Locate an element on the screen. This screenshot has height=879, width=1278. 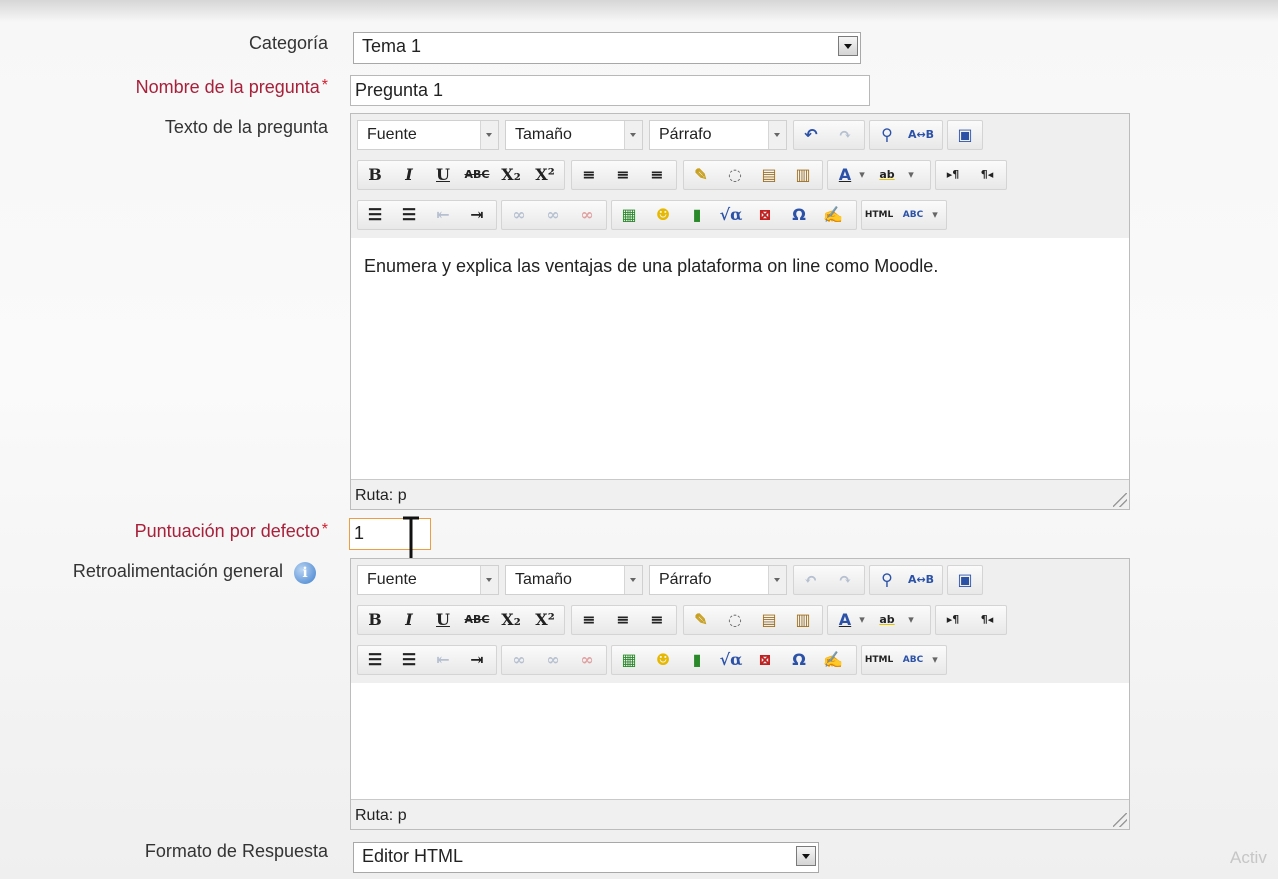
required-star-icon: * is located at coordinates (324, 85).